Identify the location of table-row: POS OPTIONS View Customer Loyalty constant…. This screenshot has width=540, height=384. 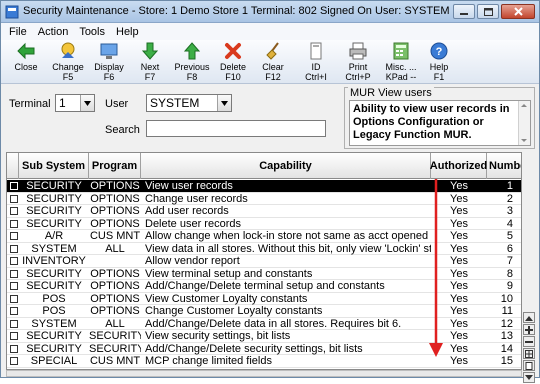
(264, 298).